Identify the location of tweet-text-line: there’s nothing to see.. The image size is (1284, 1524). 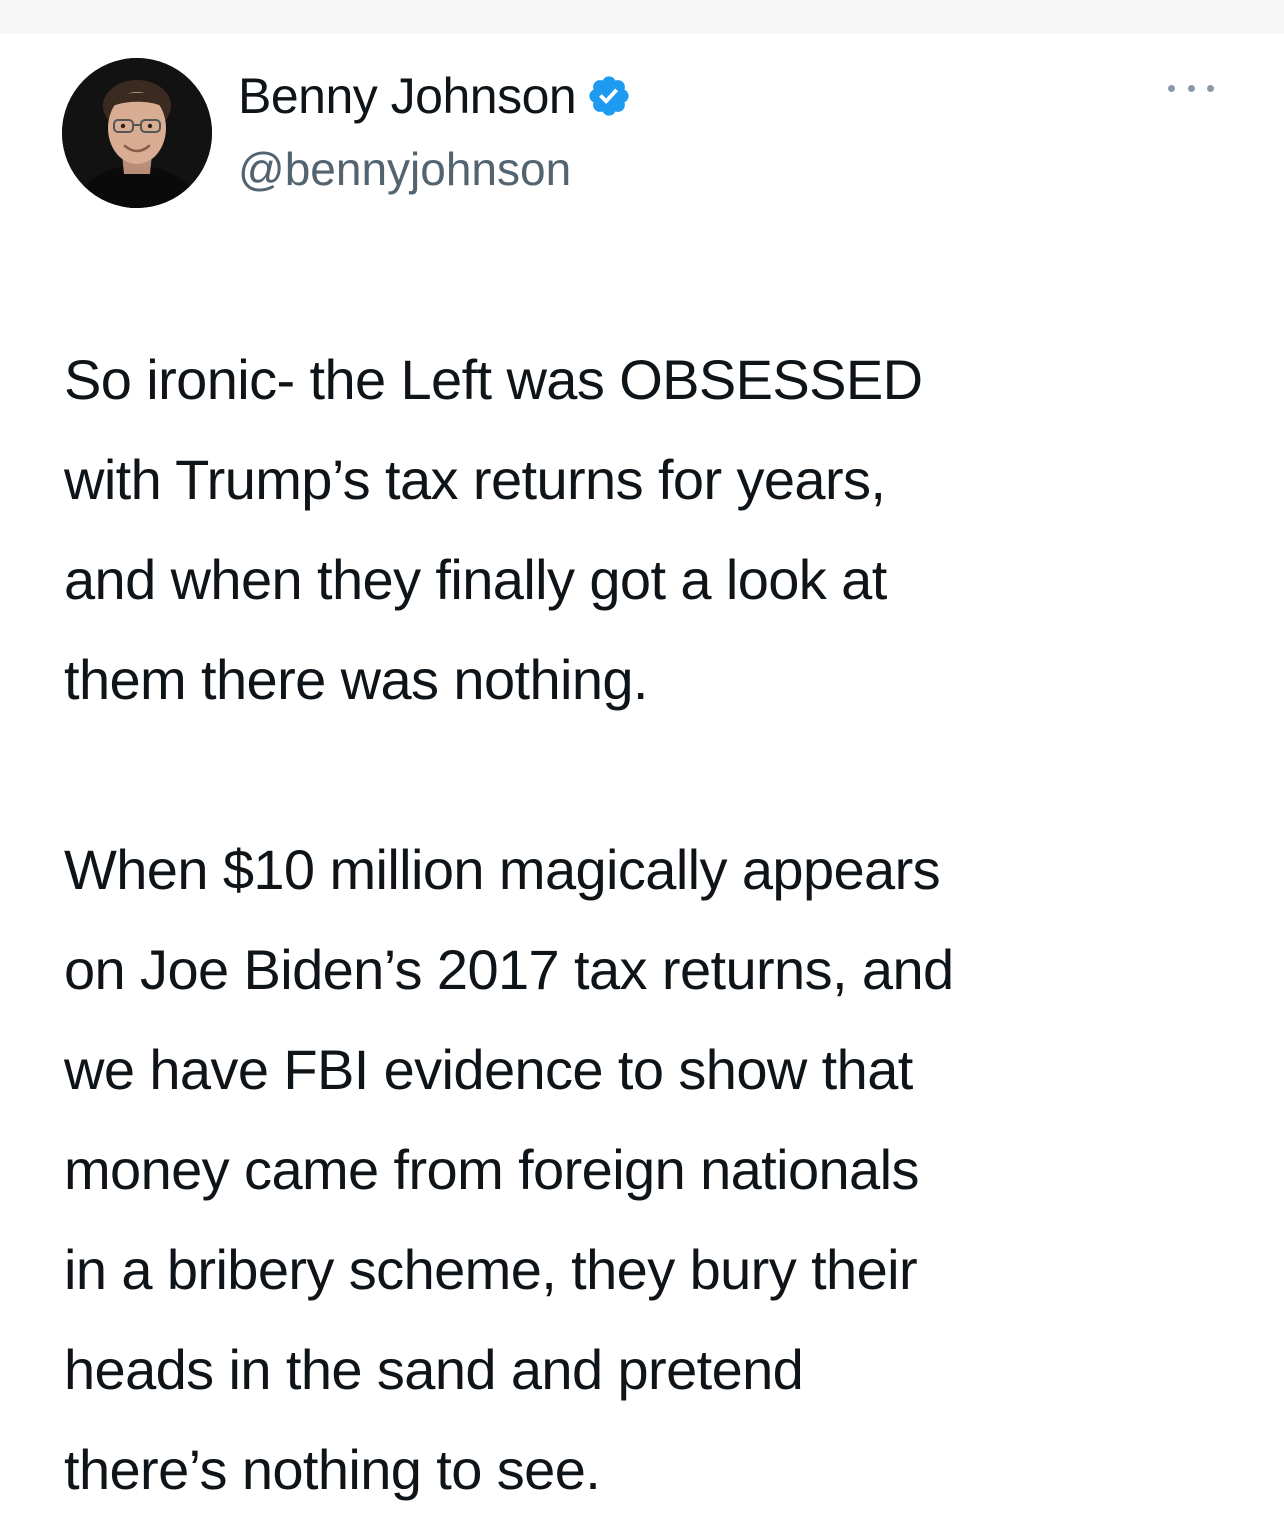
(332, 1469).